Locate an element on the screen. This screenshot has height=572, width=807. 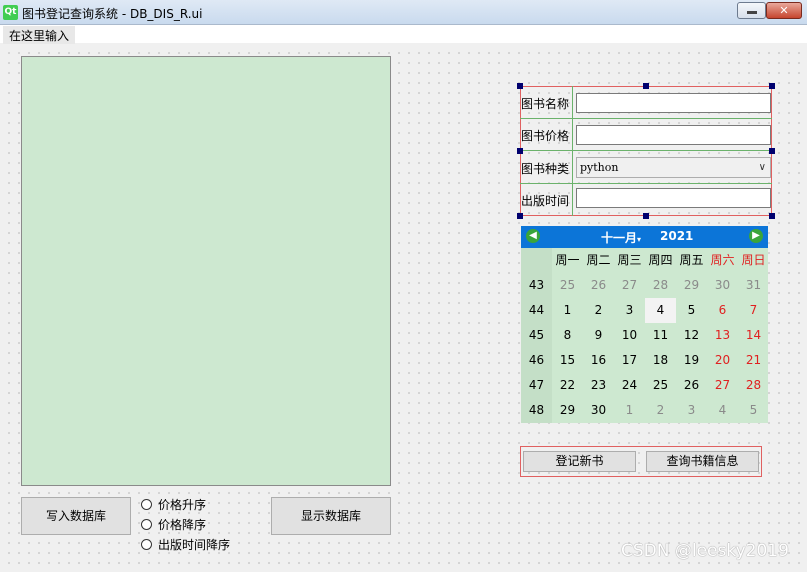
show-database-button: 显示数据库 is located at coordinates (331, 516).